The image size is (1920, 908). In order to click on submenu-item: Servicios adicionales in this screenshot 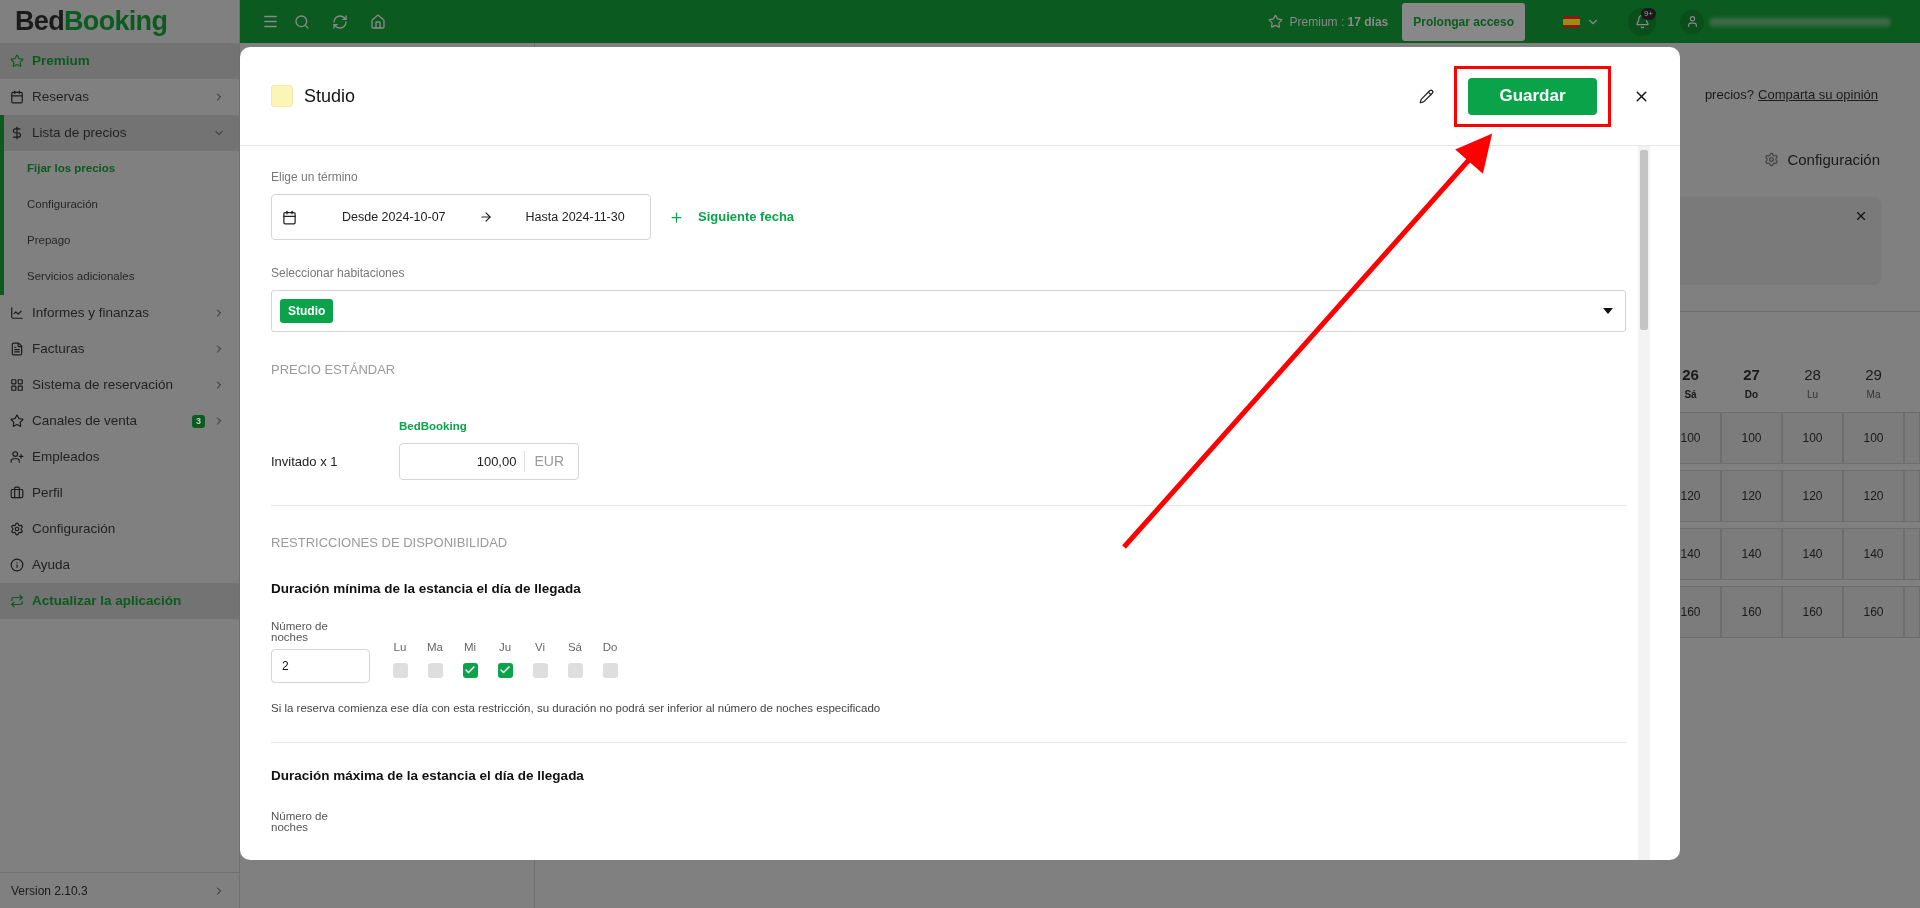, I will do `click(121, 277)`.